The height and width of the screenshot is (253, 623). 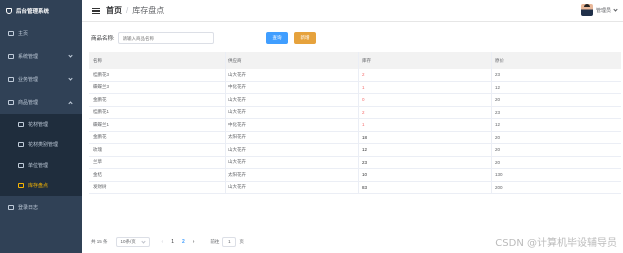 I want to click on sidebar-subitem-flowers: 花材管理, so click(x=41, y=124).